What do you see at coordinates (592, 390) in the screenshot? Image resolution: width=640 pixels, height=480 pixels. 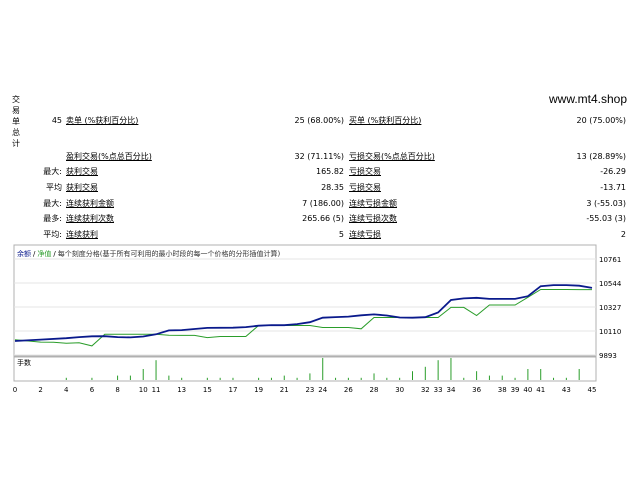 I see `x-tick-26: 45` at bounding box center [592, 390].